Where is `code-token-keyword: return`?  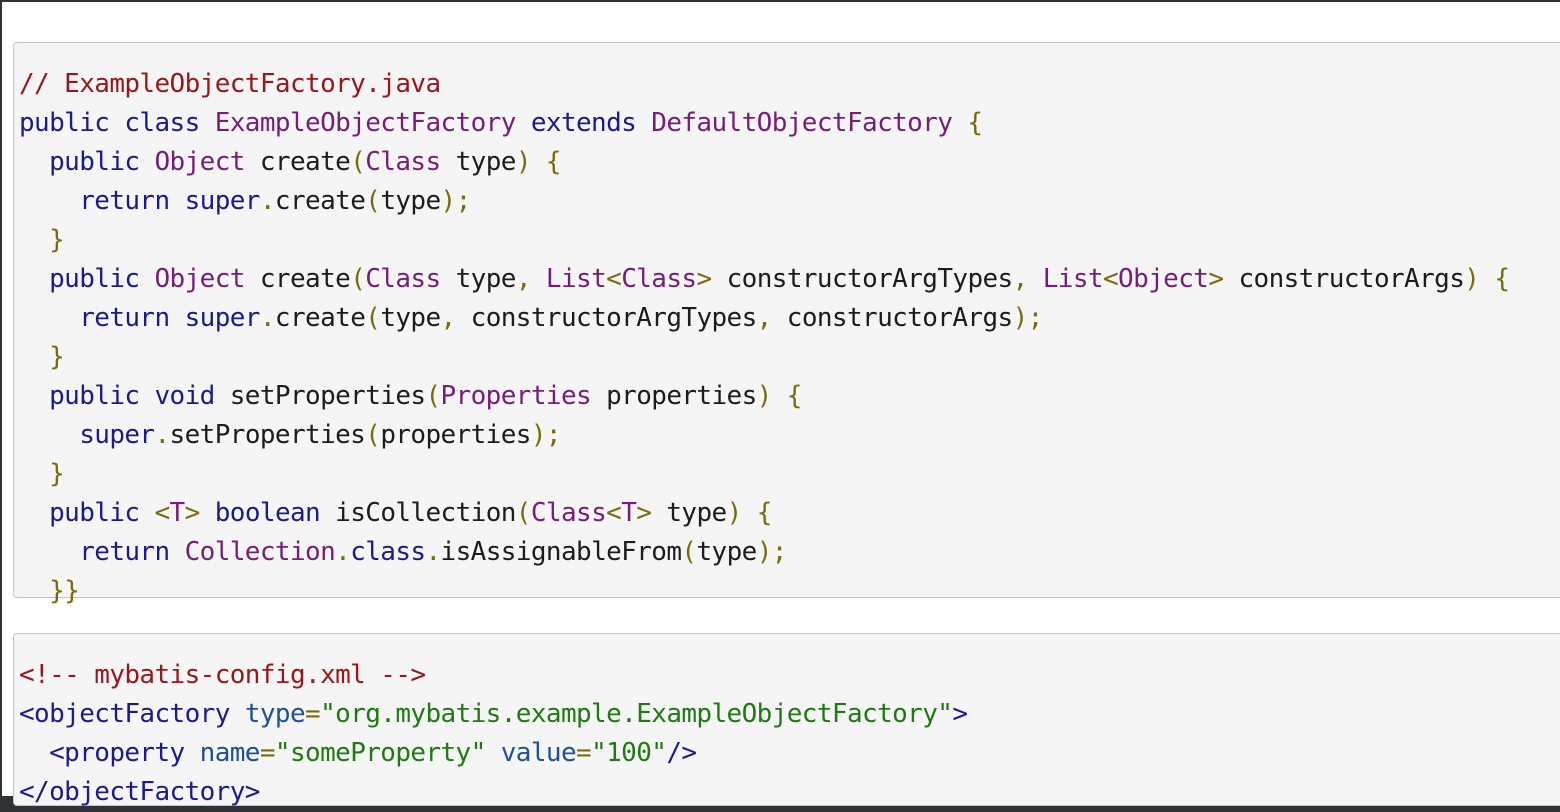 code-token-keyword: return is located at coordinates (102, 552).